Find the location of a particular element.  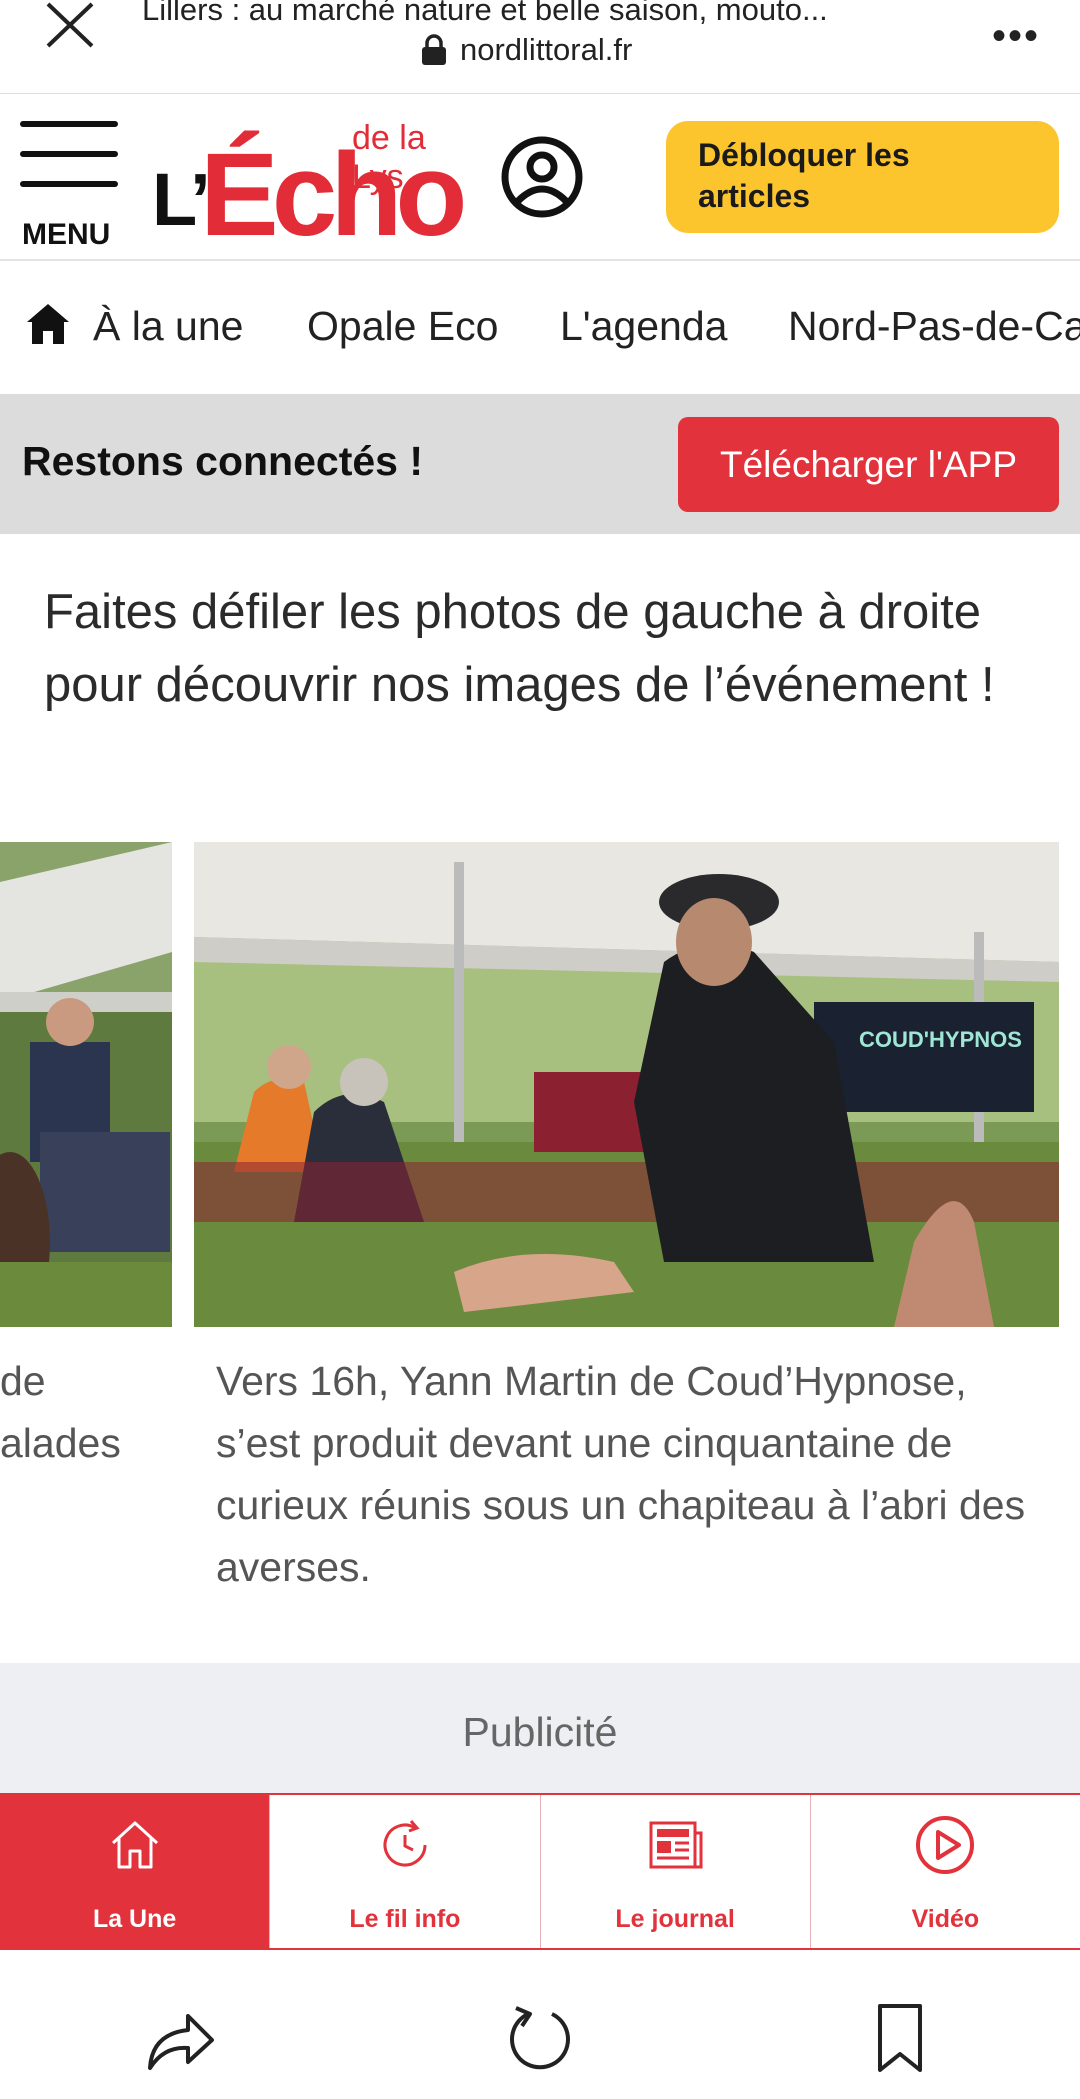

ad-slot: Publicité is located at coordinates (540, 1728).